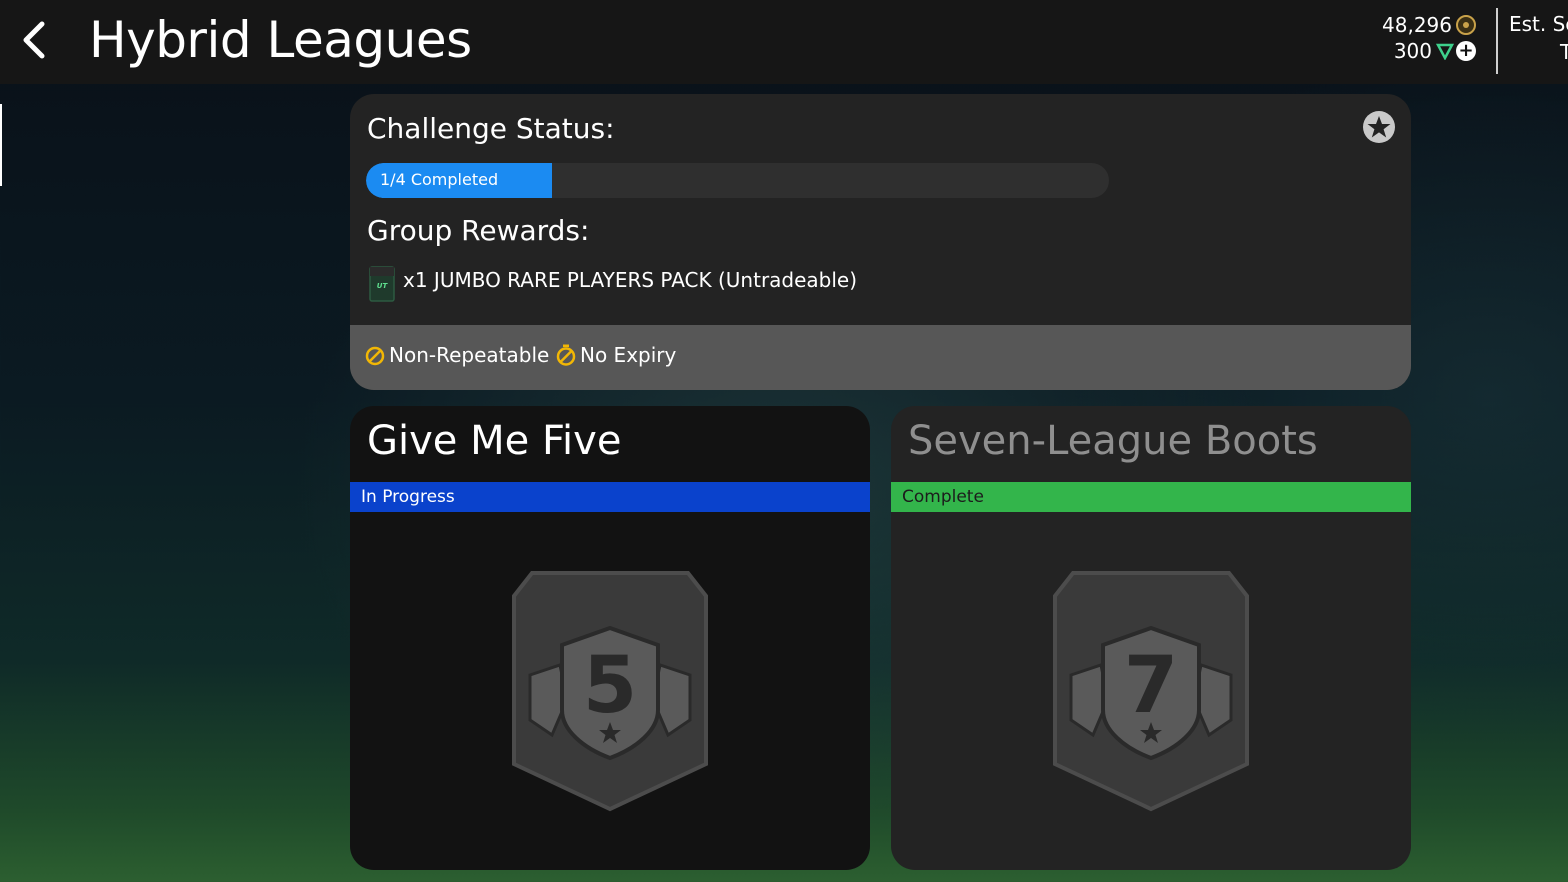 Image resolution: width=1568 pixels, height=882 pixels. Describe the element at coordinates (1538, 24) in the screenshot. I see `est-label: Est. Se` at that location.